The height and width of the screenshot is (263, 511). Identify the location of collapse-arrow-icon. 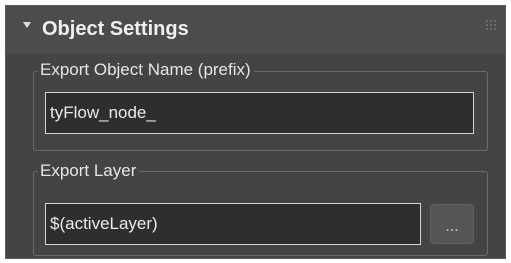
(27, 25).